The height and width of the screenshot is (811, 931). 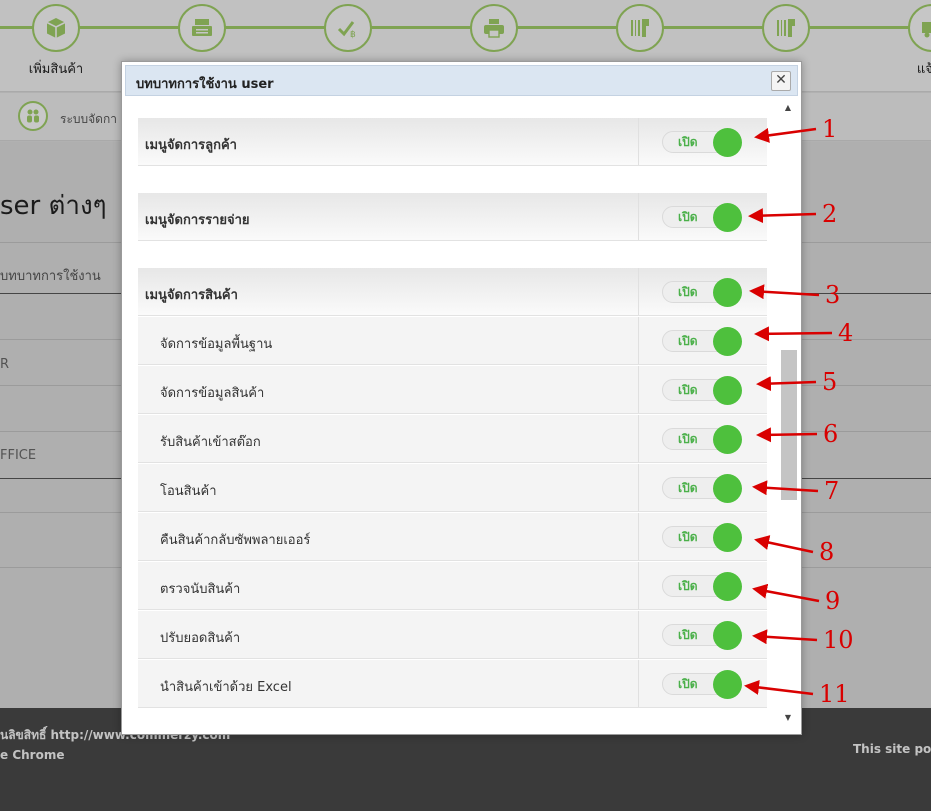 I want to click on permission-label: เมนูจัดการสินค้า, so click(x=191, y=295).